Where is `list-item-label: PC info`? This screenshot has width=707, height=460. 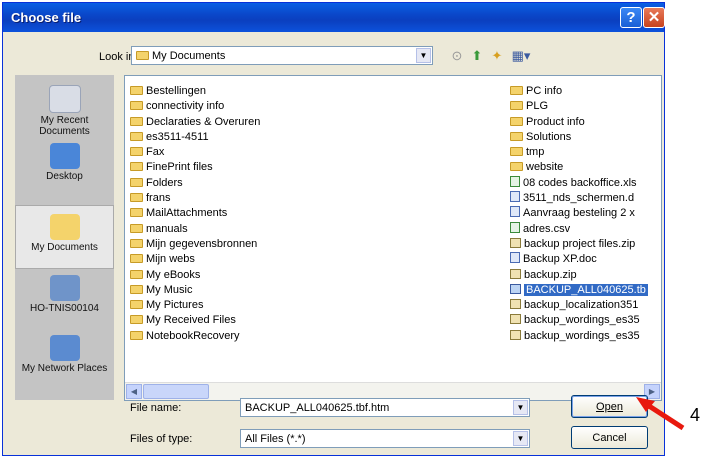
list-item-label: PC info is located at coordinates (544, 91).